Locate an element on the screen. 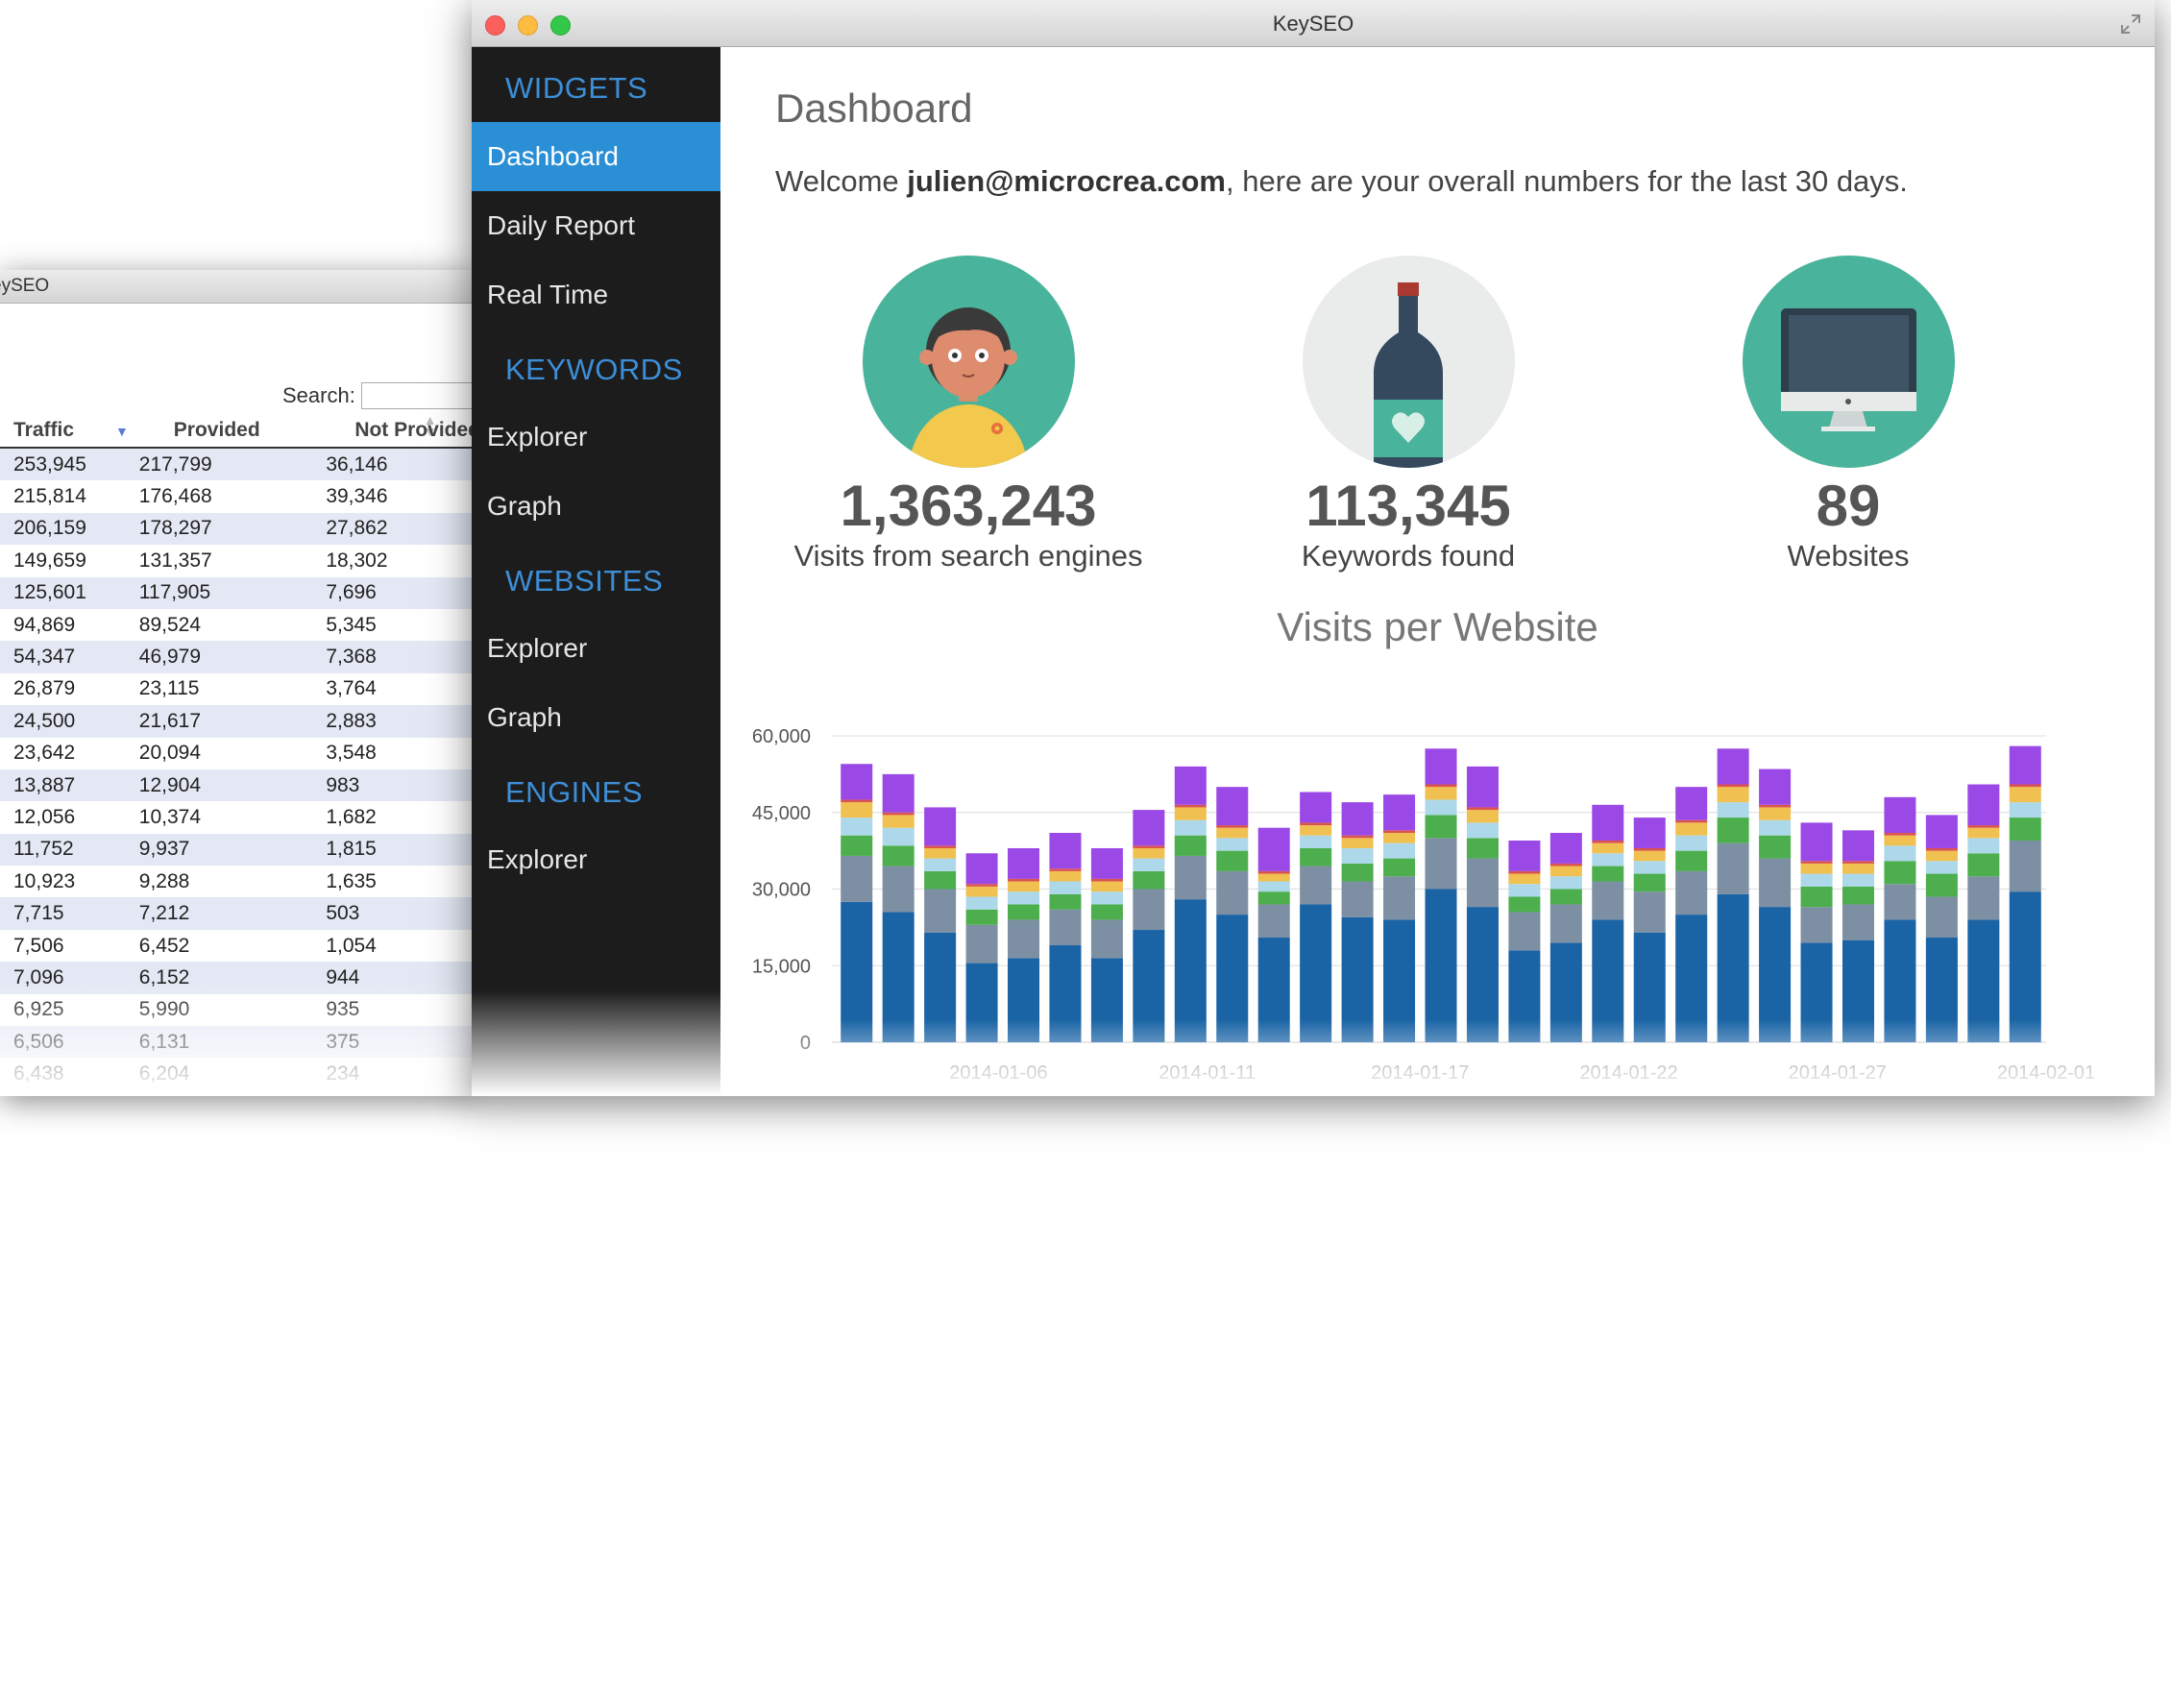  cell-not-provided: 7,368 is located at coordinates (403, 657).